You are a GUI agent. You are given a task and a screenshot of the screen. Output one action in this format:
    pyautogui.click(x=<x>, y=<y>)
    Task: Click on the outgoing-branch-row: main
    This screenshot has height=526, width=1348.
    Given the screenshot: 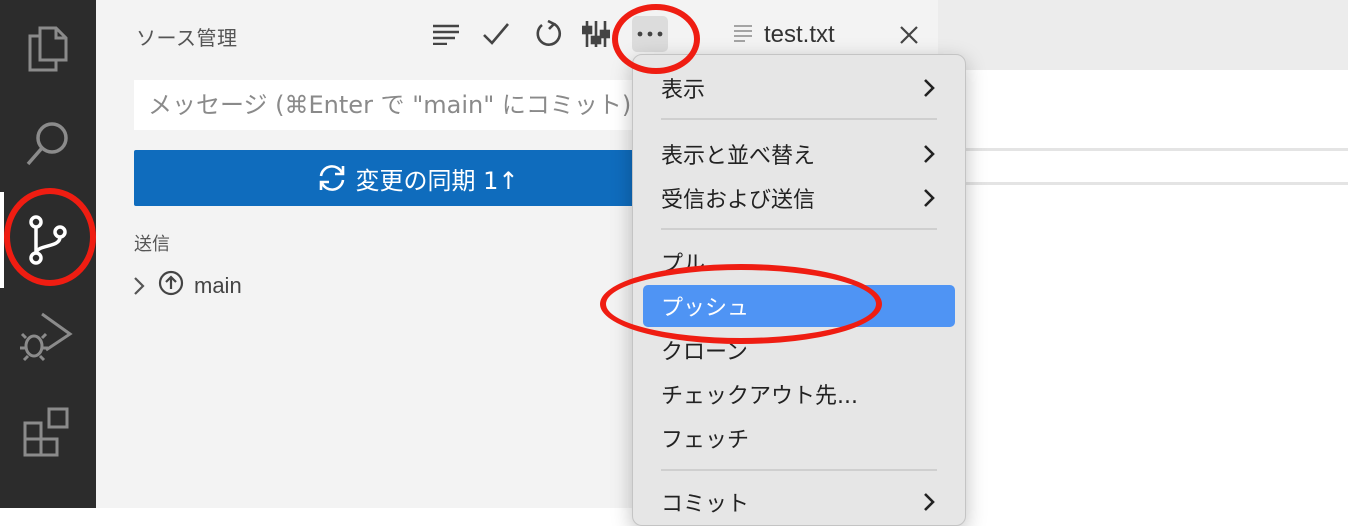 What is the action you would take?
    pyautogui.click(x=184, y=286)
    